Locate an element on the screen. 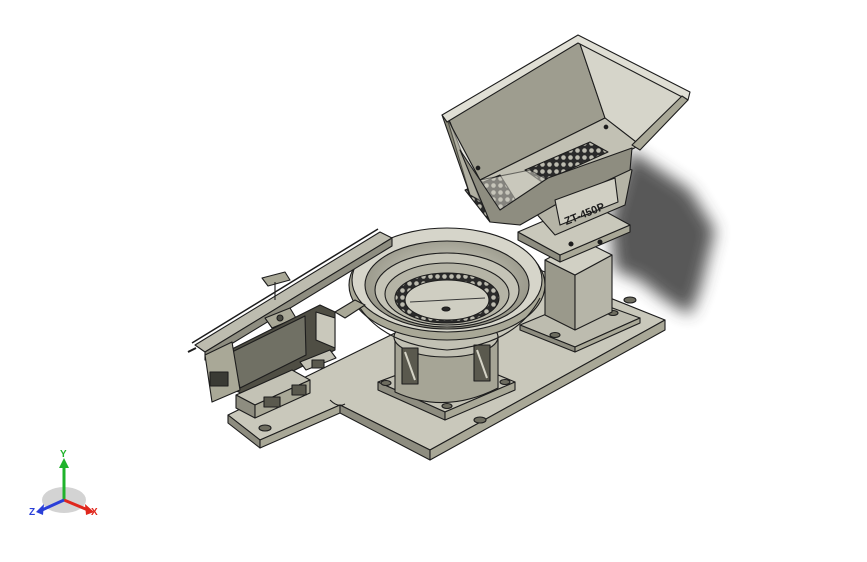  axis-triad: Y X Z is located at coordinates (63, 483).